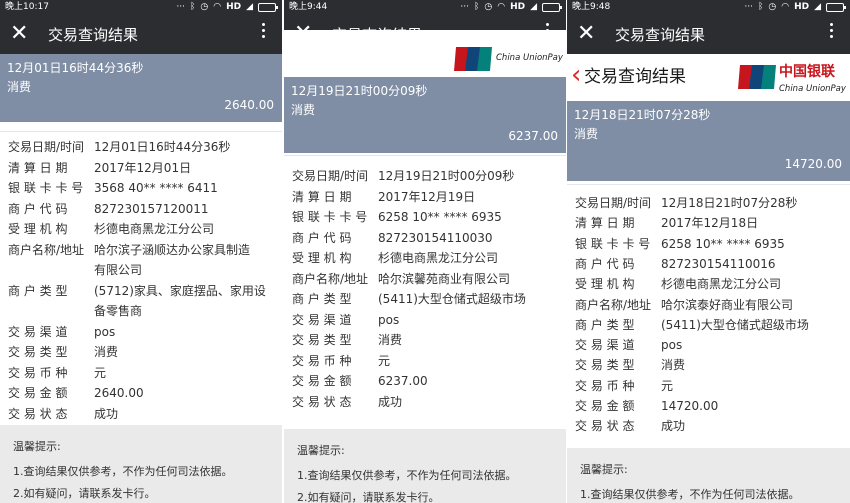  What do you see at coordinates (576, 75) in the screenshot?
I see `back-chevron-icon: ‹` at bounding box center [576, 75].